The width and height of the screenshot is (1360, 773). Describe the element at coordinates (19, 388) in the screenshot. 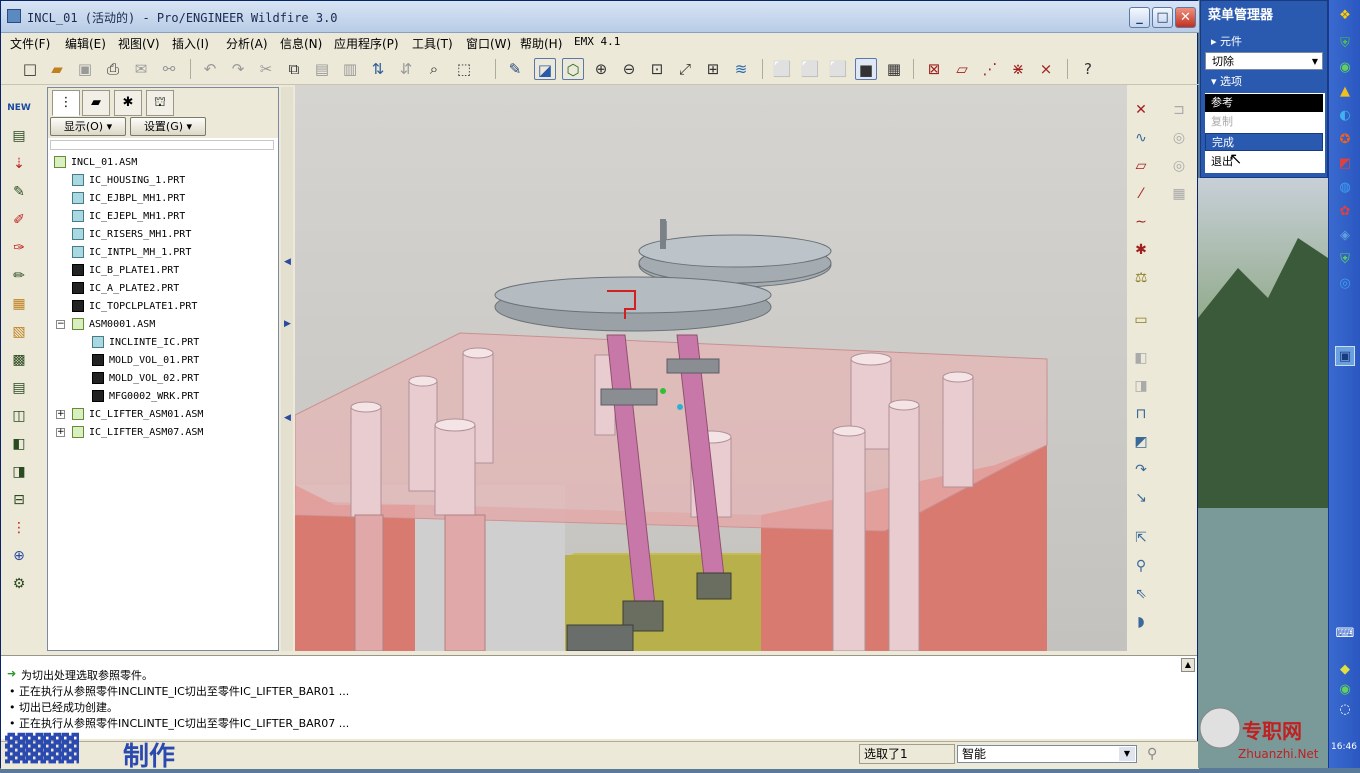

I see `bom-icon: ▤` at that location.